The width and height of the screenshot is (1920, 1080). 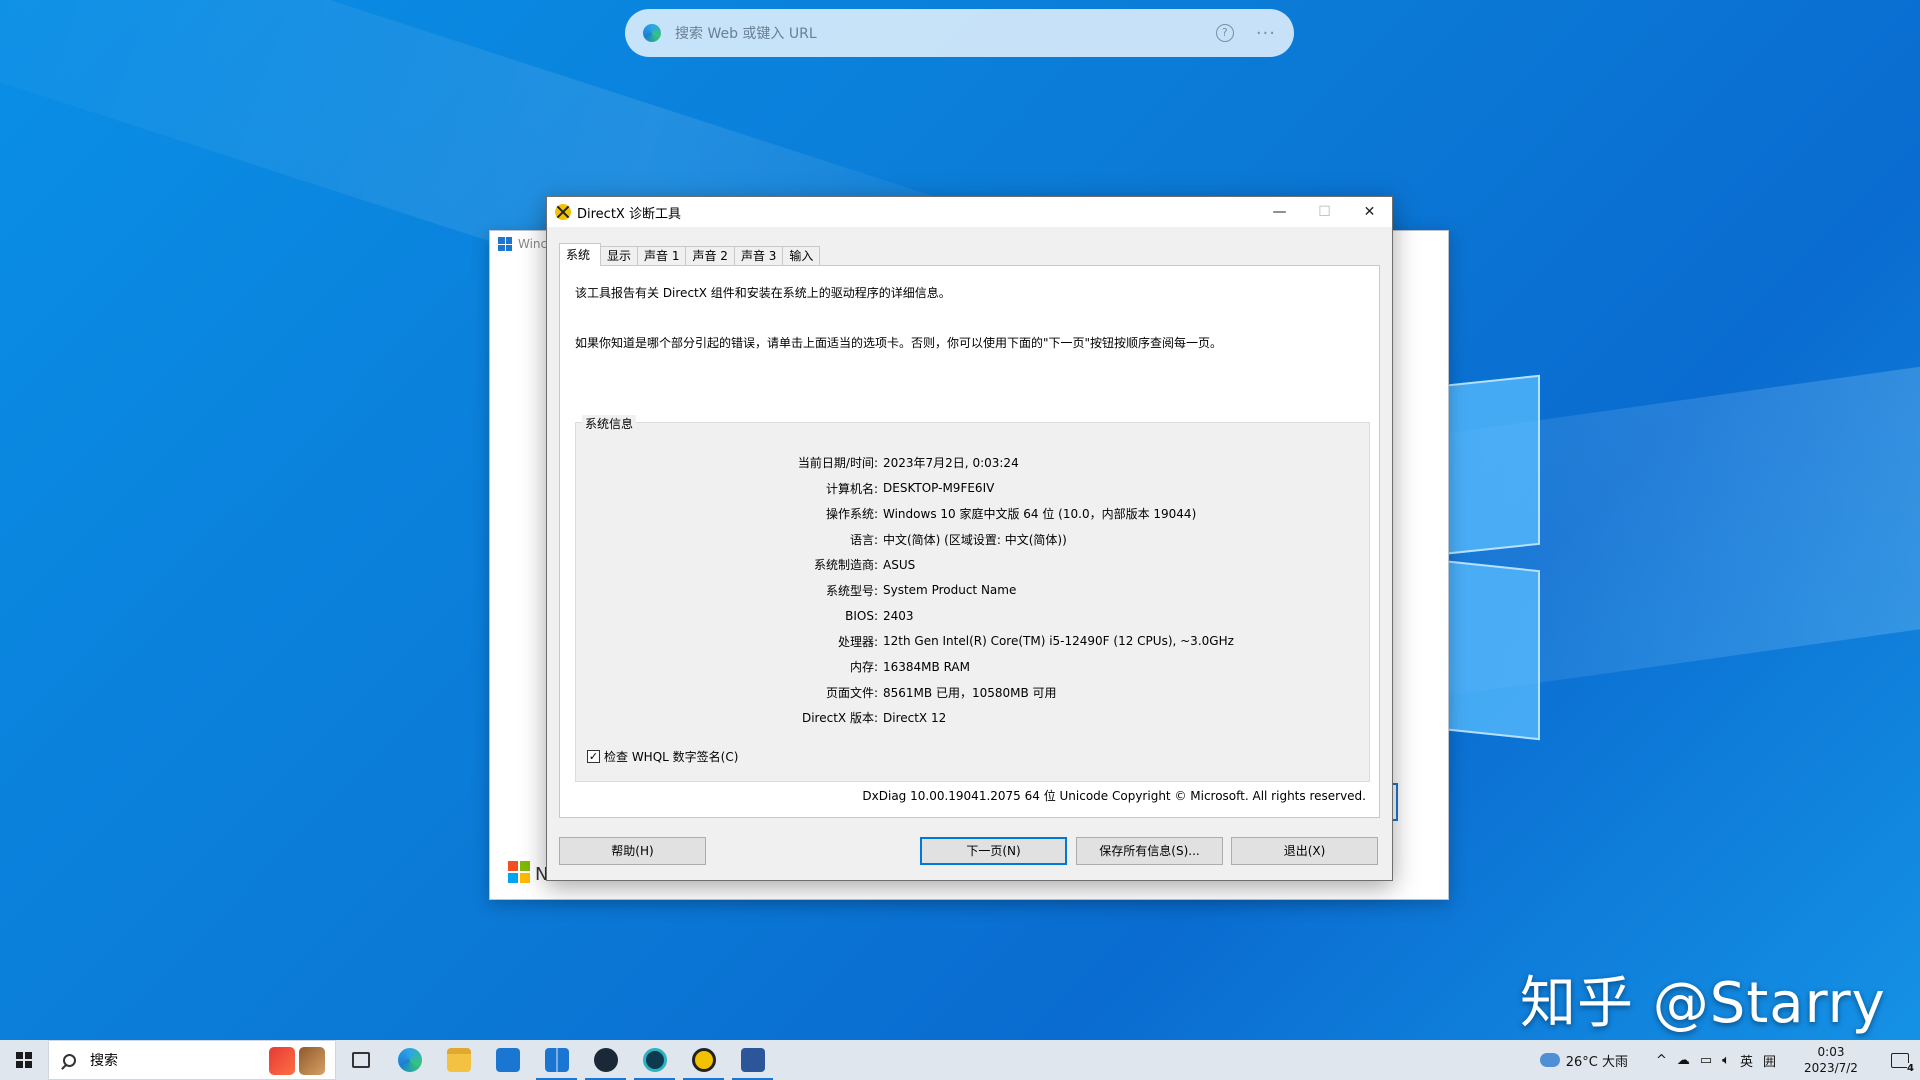 What do you see at coordinates (605, 1060) in the screenshot?
I see `steam-icon` at bounding box center [605, 1060].